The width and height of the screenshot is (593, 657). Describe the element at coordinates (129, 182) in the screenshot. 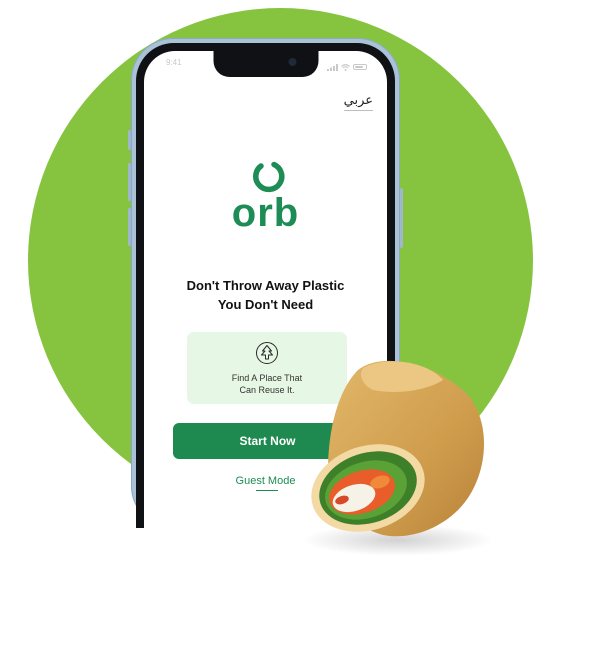

I see `phone-volume-up` at that location.